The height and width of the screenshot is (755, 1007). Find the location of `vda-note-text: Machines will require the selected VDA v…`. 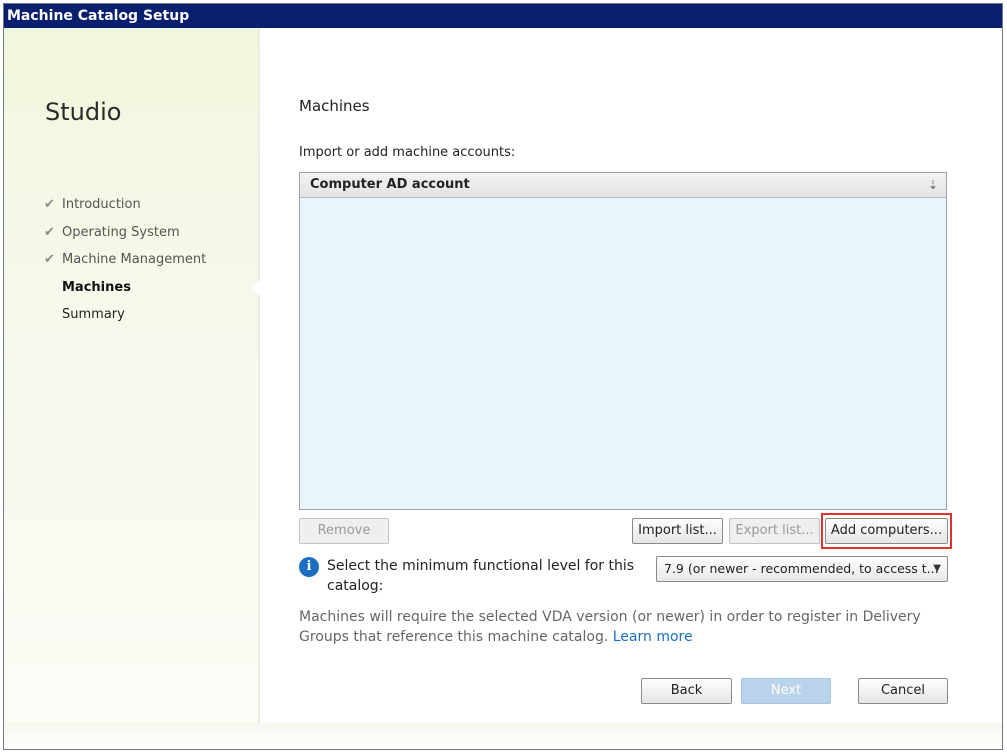

vda-note-text: Machines will require the selected VDA v… is located at coordinates (610, 627).